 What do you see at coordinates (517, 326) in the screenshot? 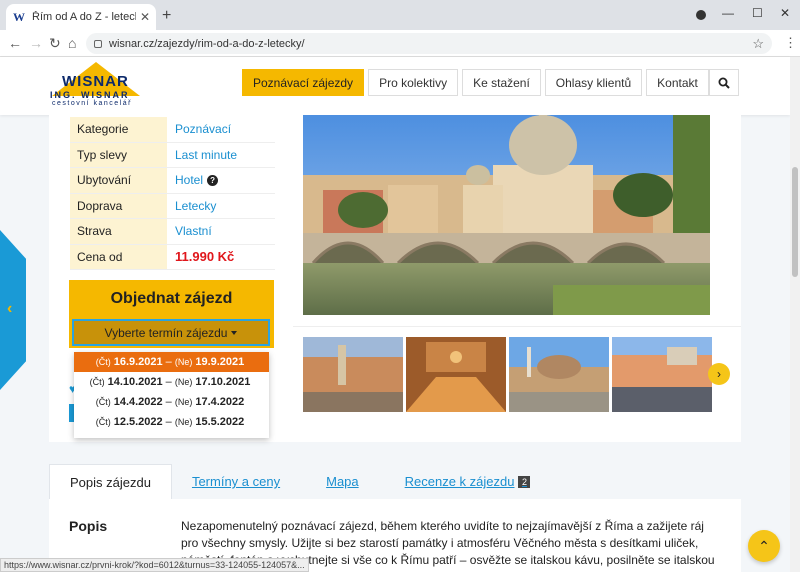
I see `gallery-divider` at bounding box center [517, 326].